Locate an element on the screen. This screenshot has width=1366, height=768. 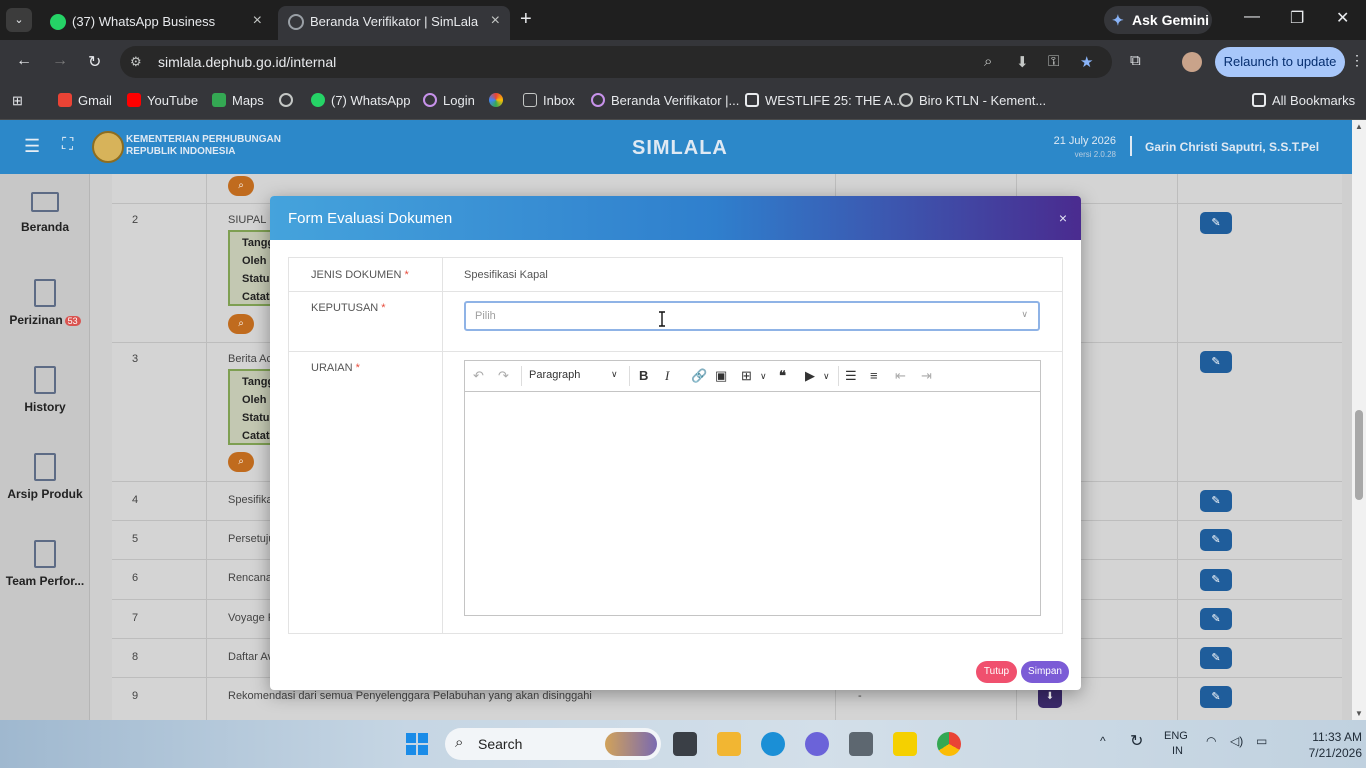
numbered-list-icon: ≡ is located at coordinates (874, 375).